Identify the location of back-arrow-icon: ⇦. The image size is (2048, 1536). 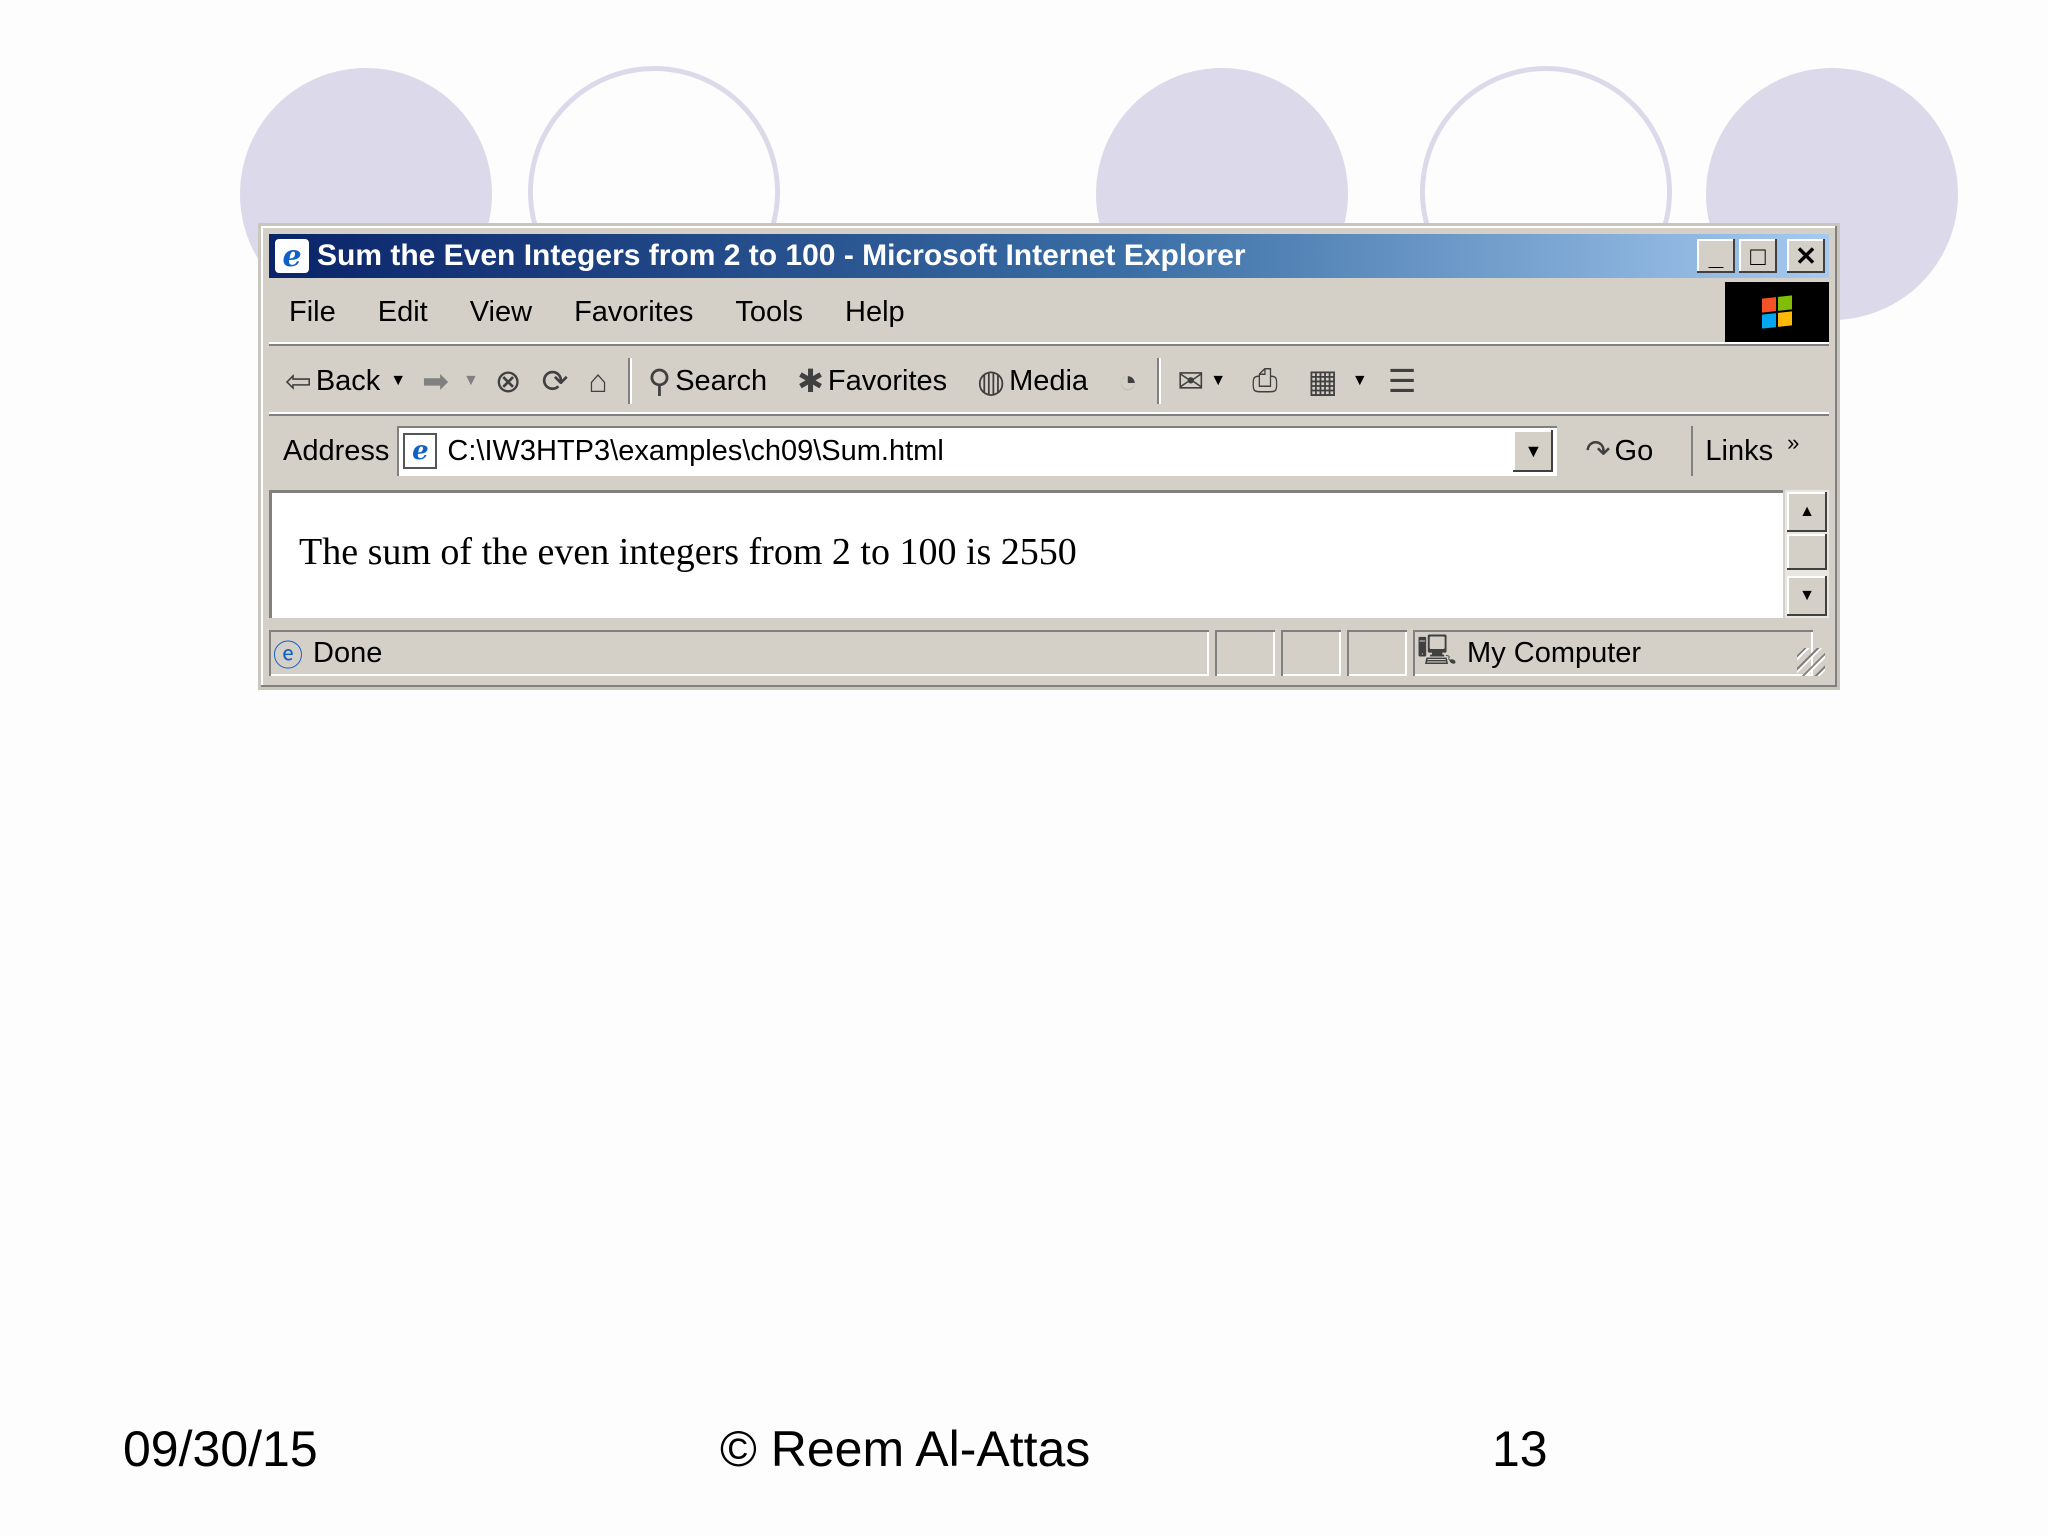
(298, 381).